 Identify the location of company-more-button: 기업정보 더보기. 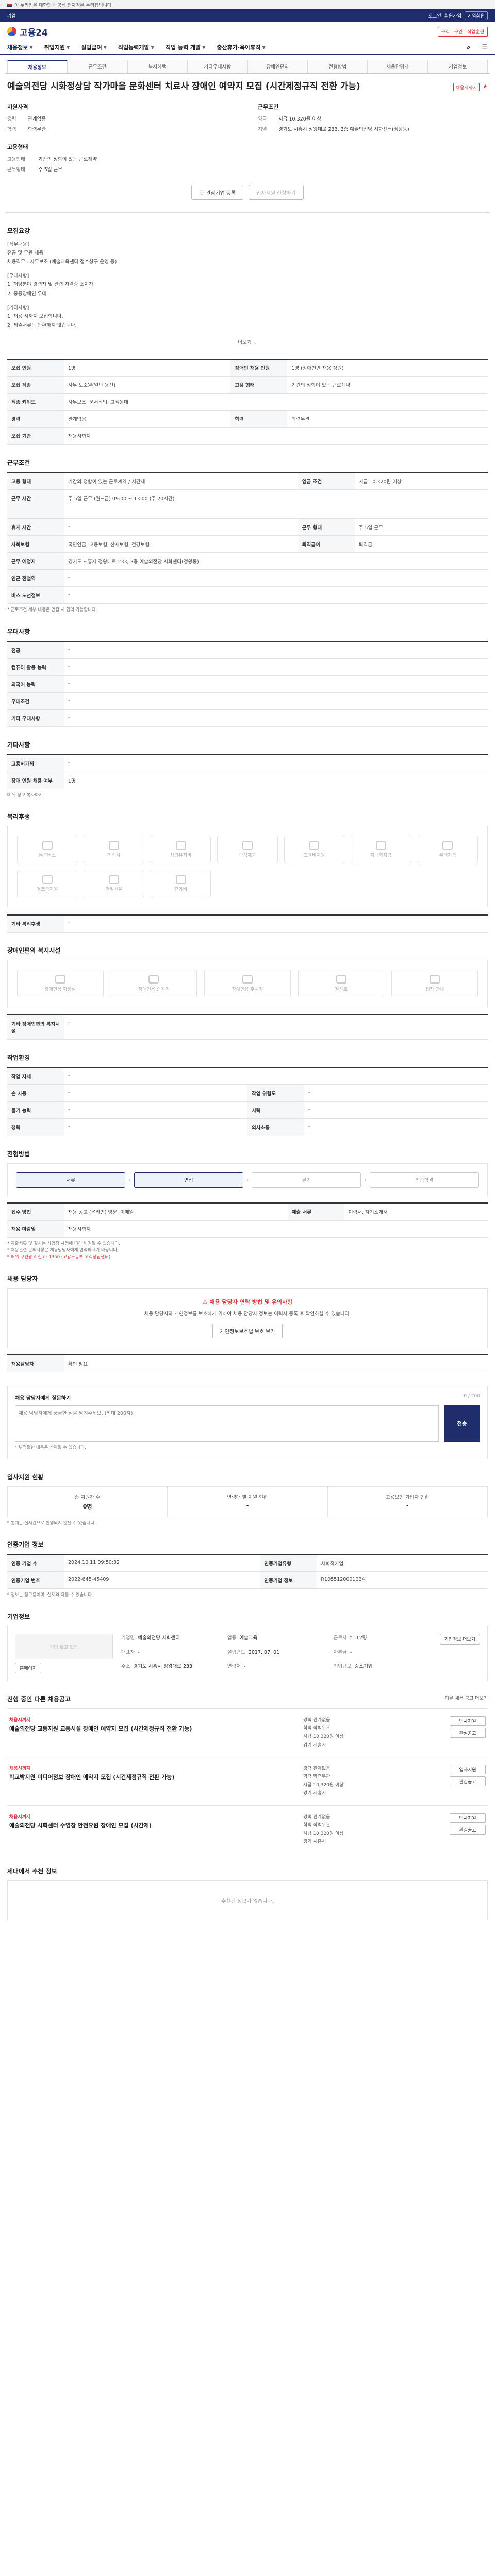
(459, 1640).